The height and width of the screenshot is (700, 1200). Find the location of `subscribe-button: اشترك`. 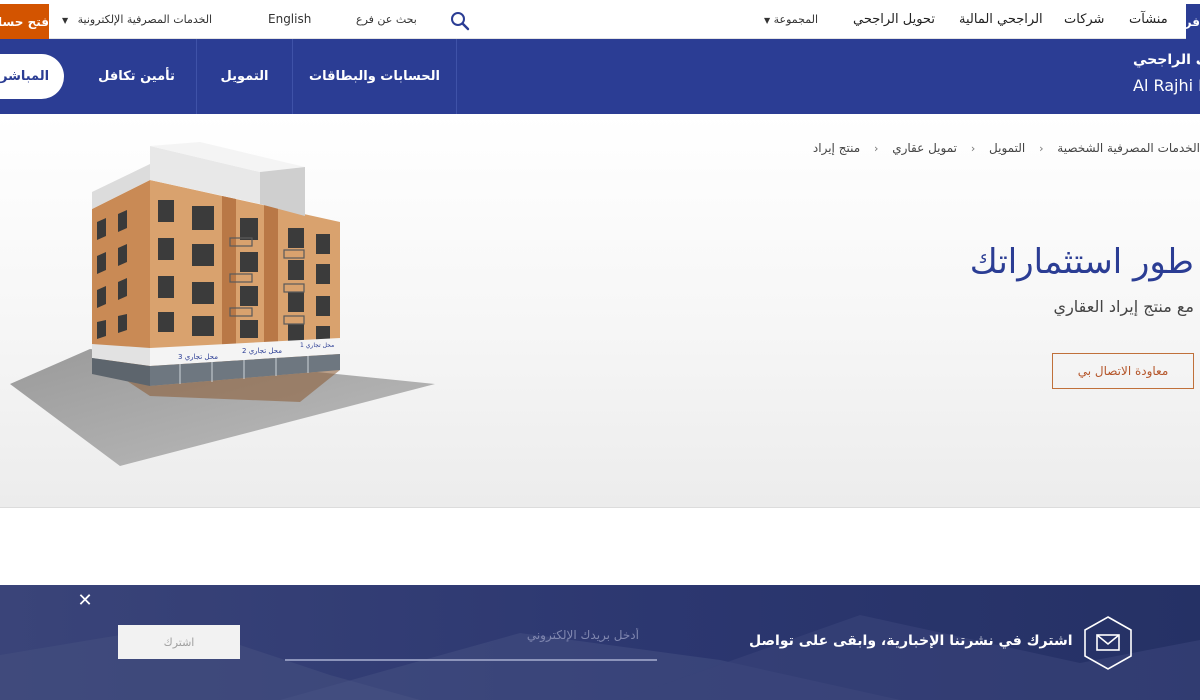

subscribe-button: اشترك is located at coordinates (179, 642).